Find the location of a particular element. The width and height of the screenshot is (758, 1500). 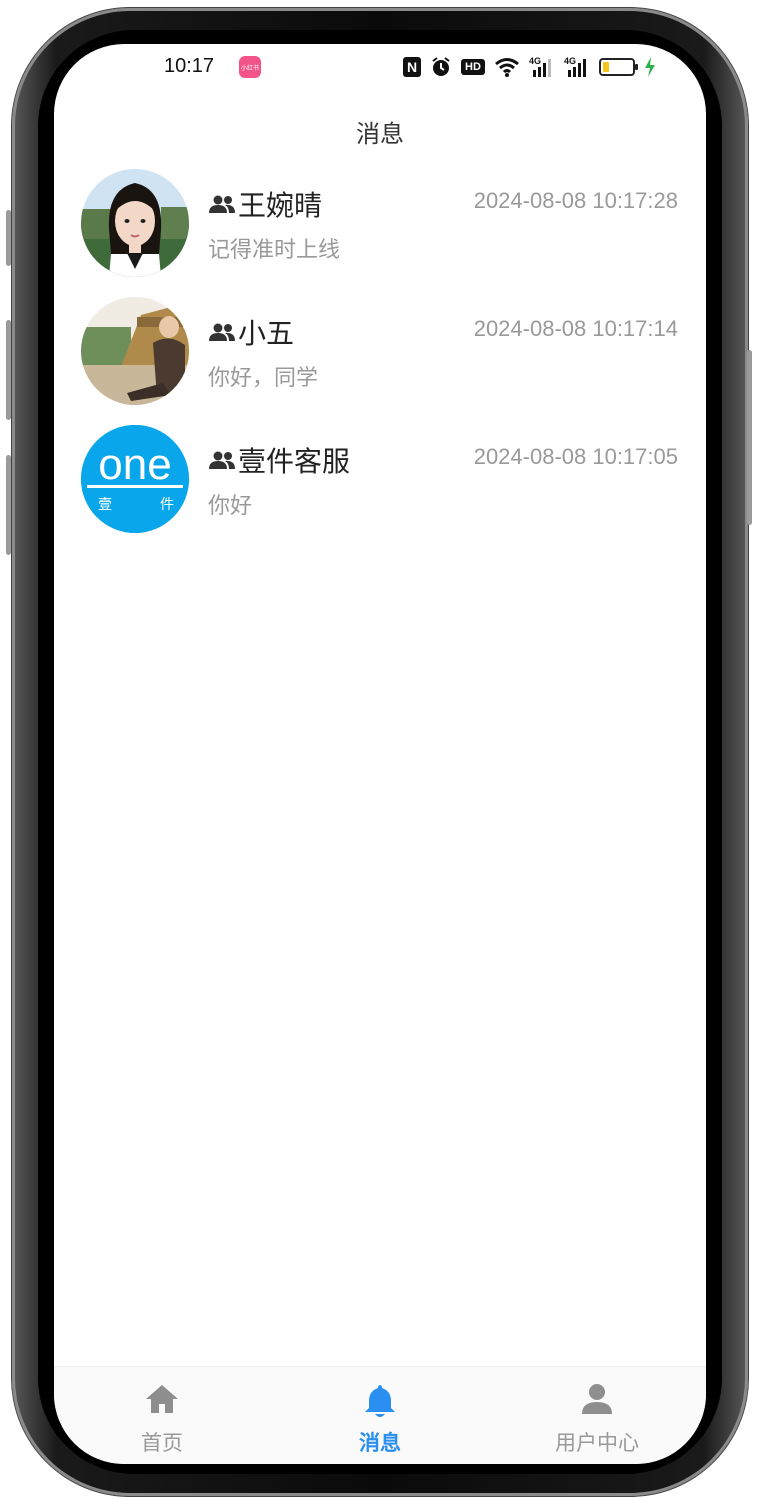

bell-icon is located at coordinates (380, 1403).